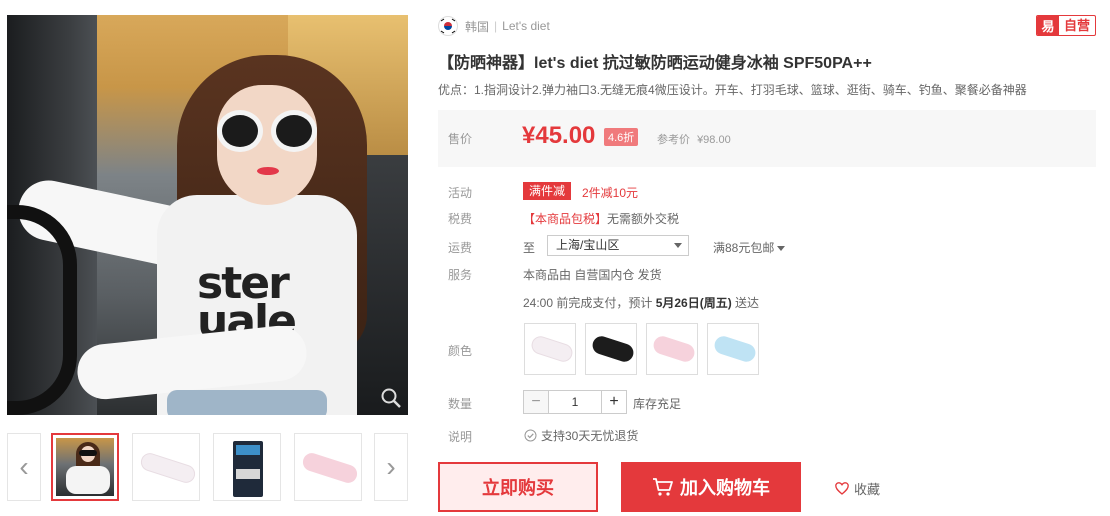 This screenshot has height=516, width=1110. What do you see at coordinates (714, 140) in the screenshot?
I see `reference-price-value: ¥98.00` at bounding box center [714, 140].